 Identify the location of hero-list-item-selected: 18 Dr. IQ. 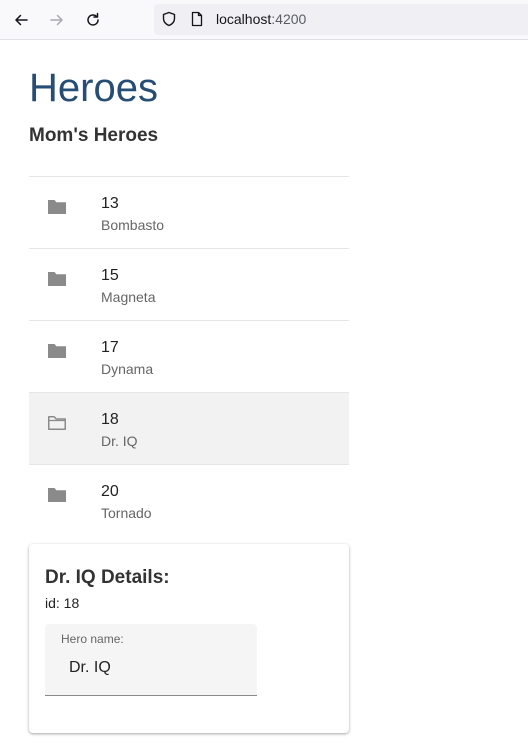
(189, 429).